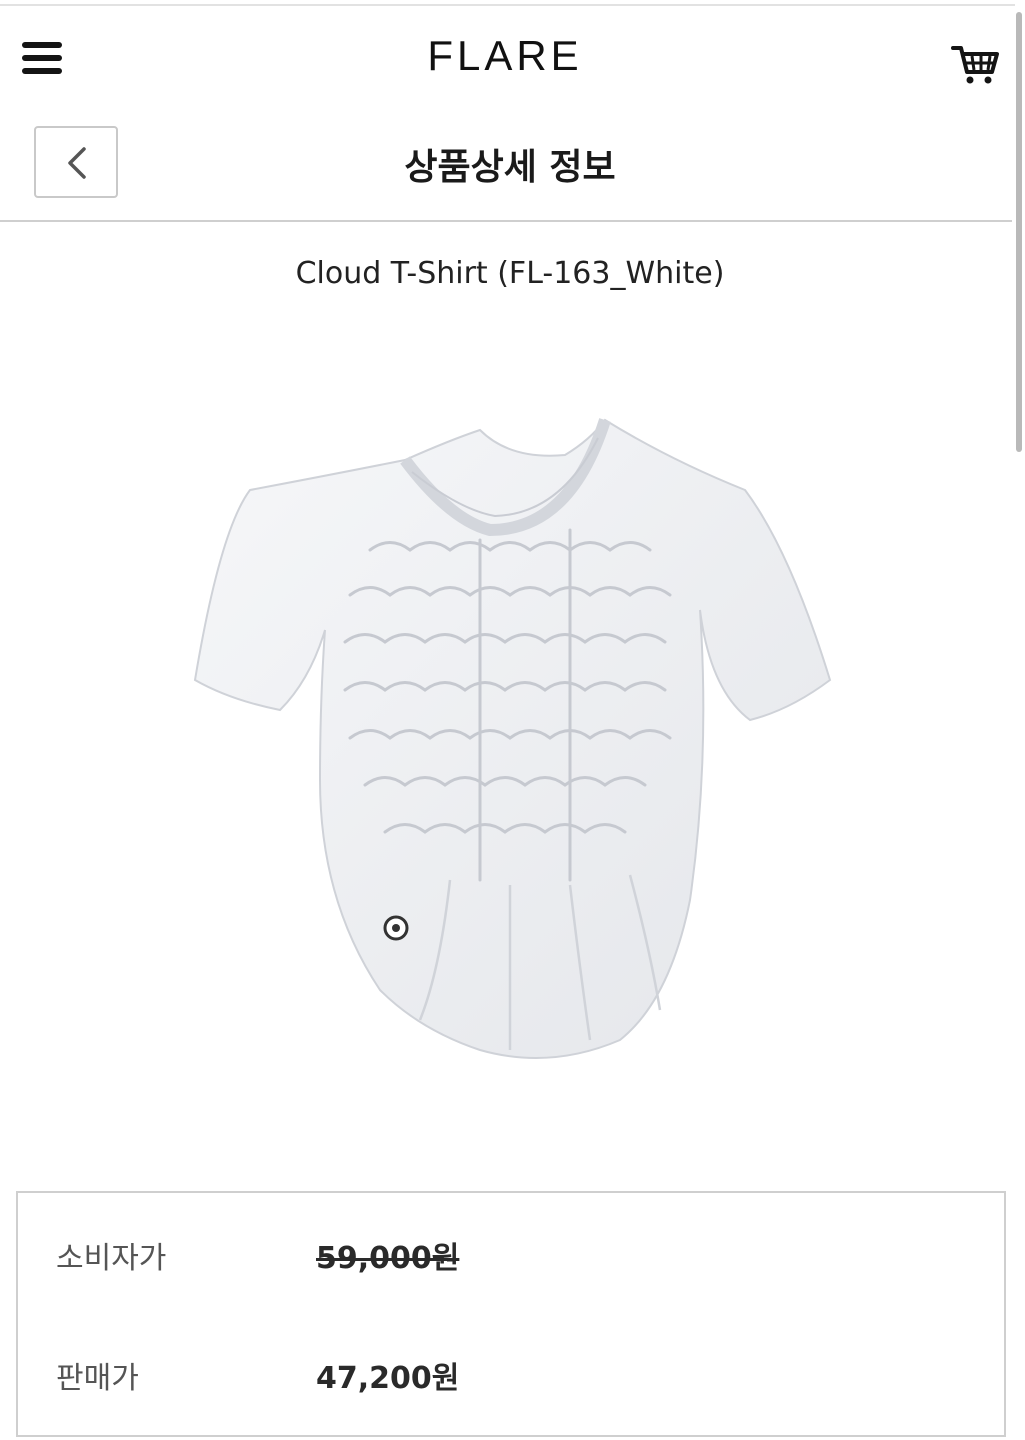 The width and height of the screenshot is (1025, 1440). Describe the element at coordinates (1020, 720) in the screenshot. I see `scrollbar` at that location.